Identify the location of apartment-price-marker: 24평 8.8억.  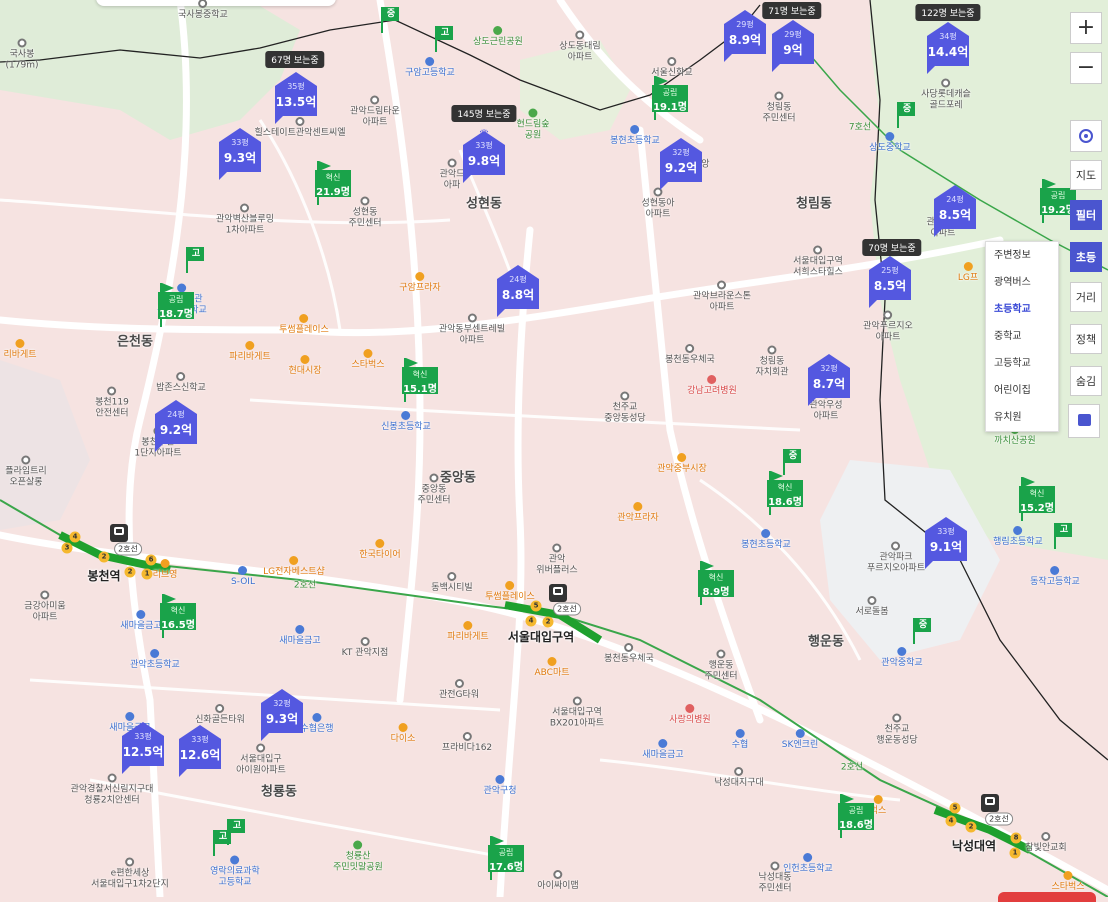
(518, 291).